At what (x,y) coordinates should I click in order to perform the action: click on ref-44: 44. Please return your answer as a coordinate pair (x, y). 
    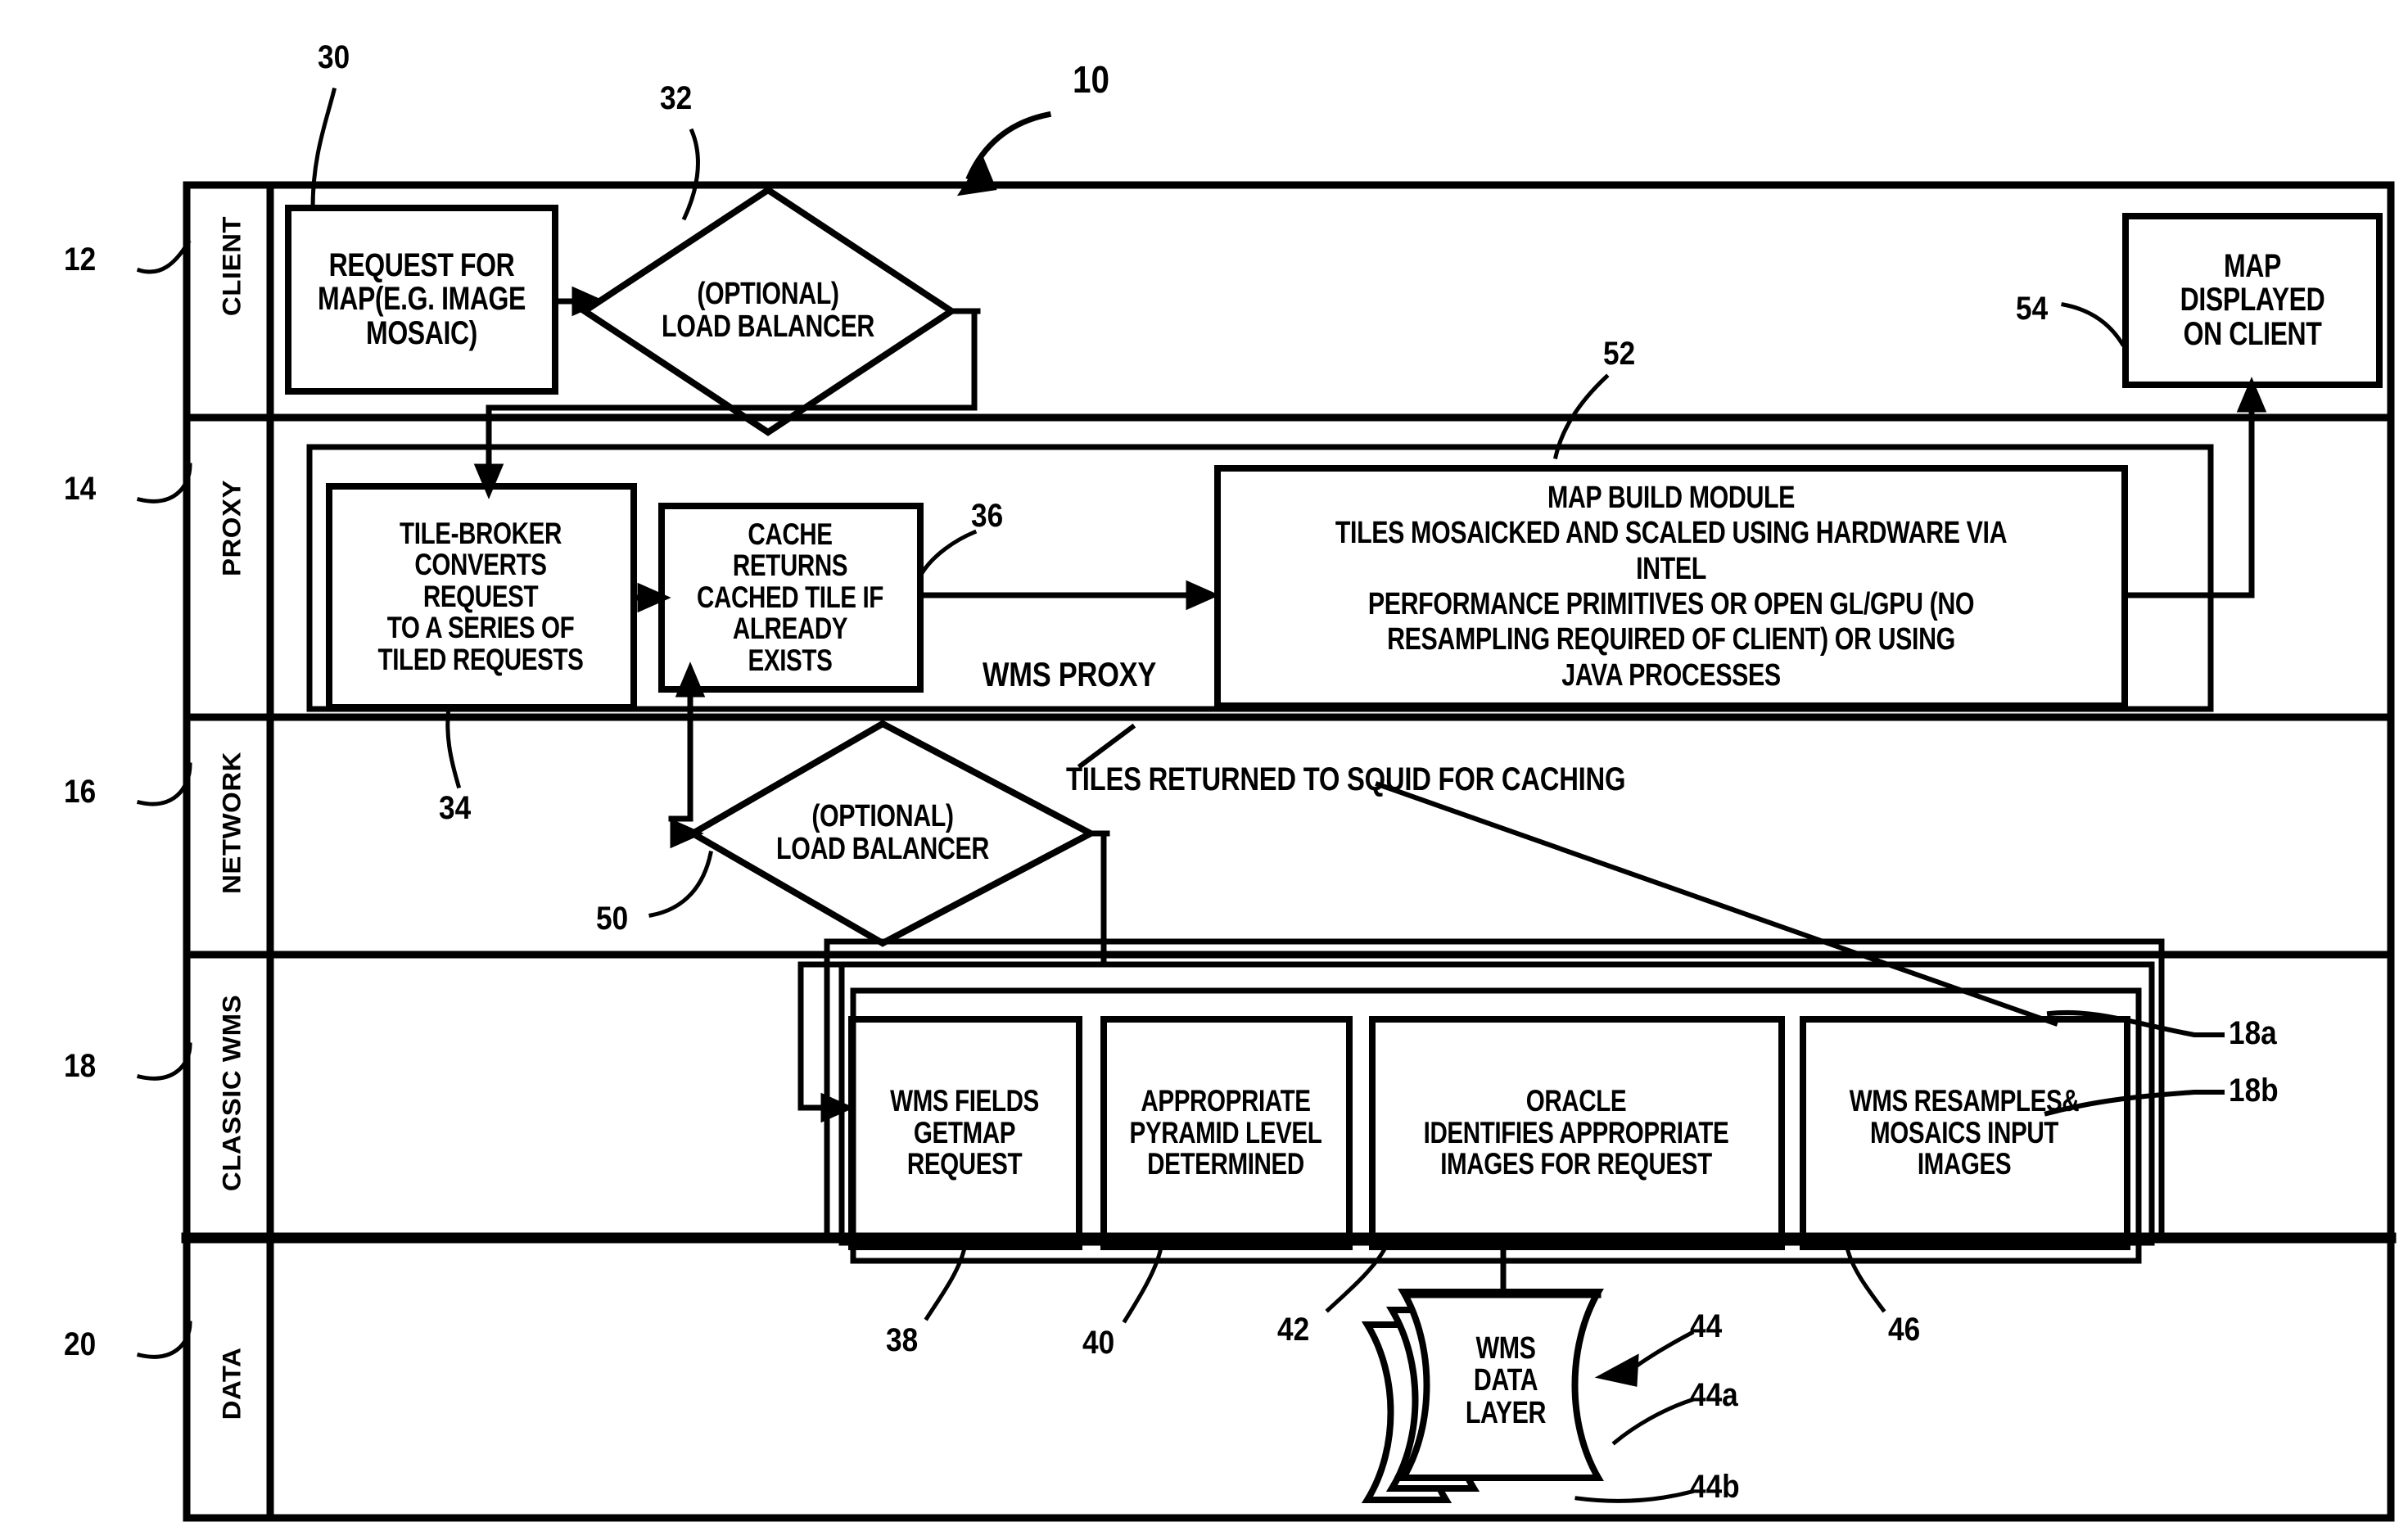
    Looking at the image, I should click on (1706, 1326).